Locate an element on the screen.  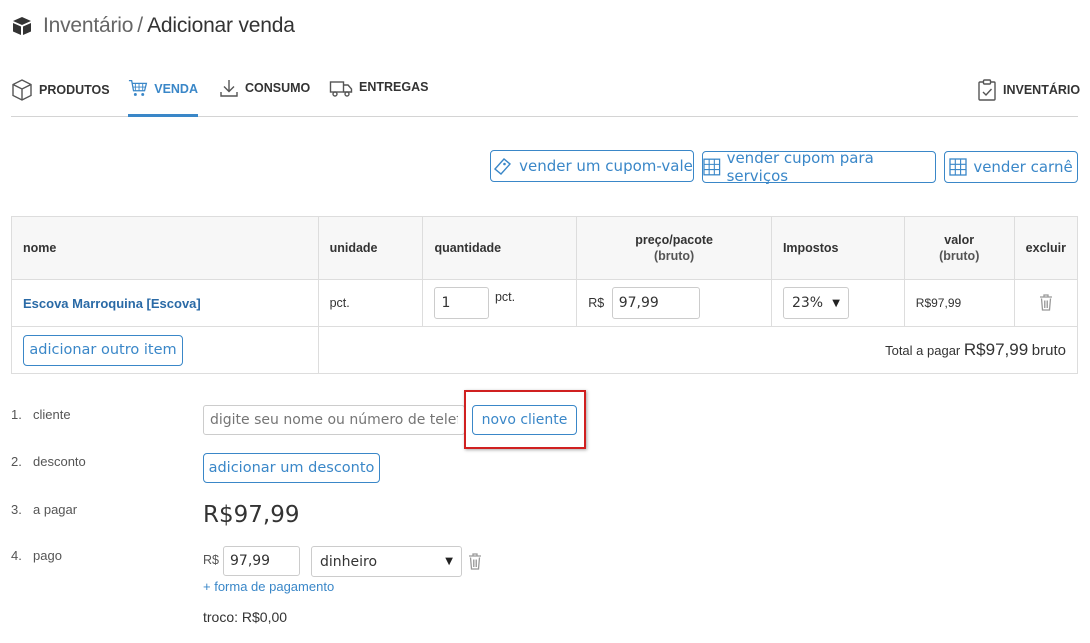
sell-service-coupon-label: vender cupom para serviços is located at coordinates (800, 167).